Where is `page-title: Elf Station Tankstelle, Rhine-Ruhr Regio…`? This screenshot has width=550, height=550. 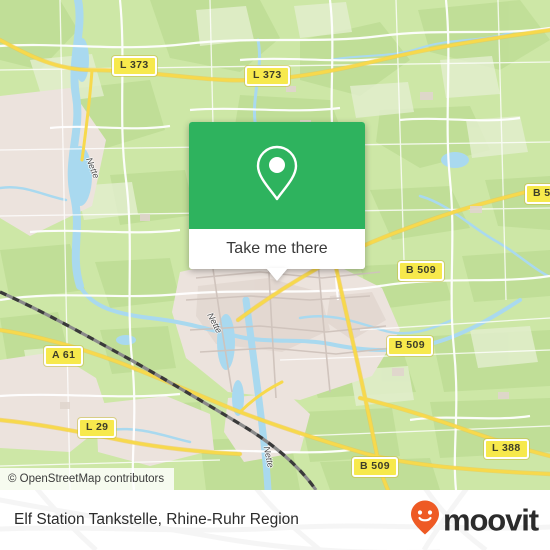
page-title: Elf Station Tankstelle, Rhine-Ruhr Regio… is located at coordinates (156, 519).